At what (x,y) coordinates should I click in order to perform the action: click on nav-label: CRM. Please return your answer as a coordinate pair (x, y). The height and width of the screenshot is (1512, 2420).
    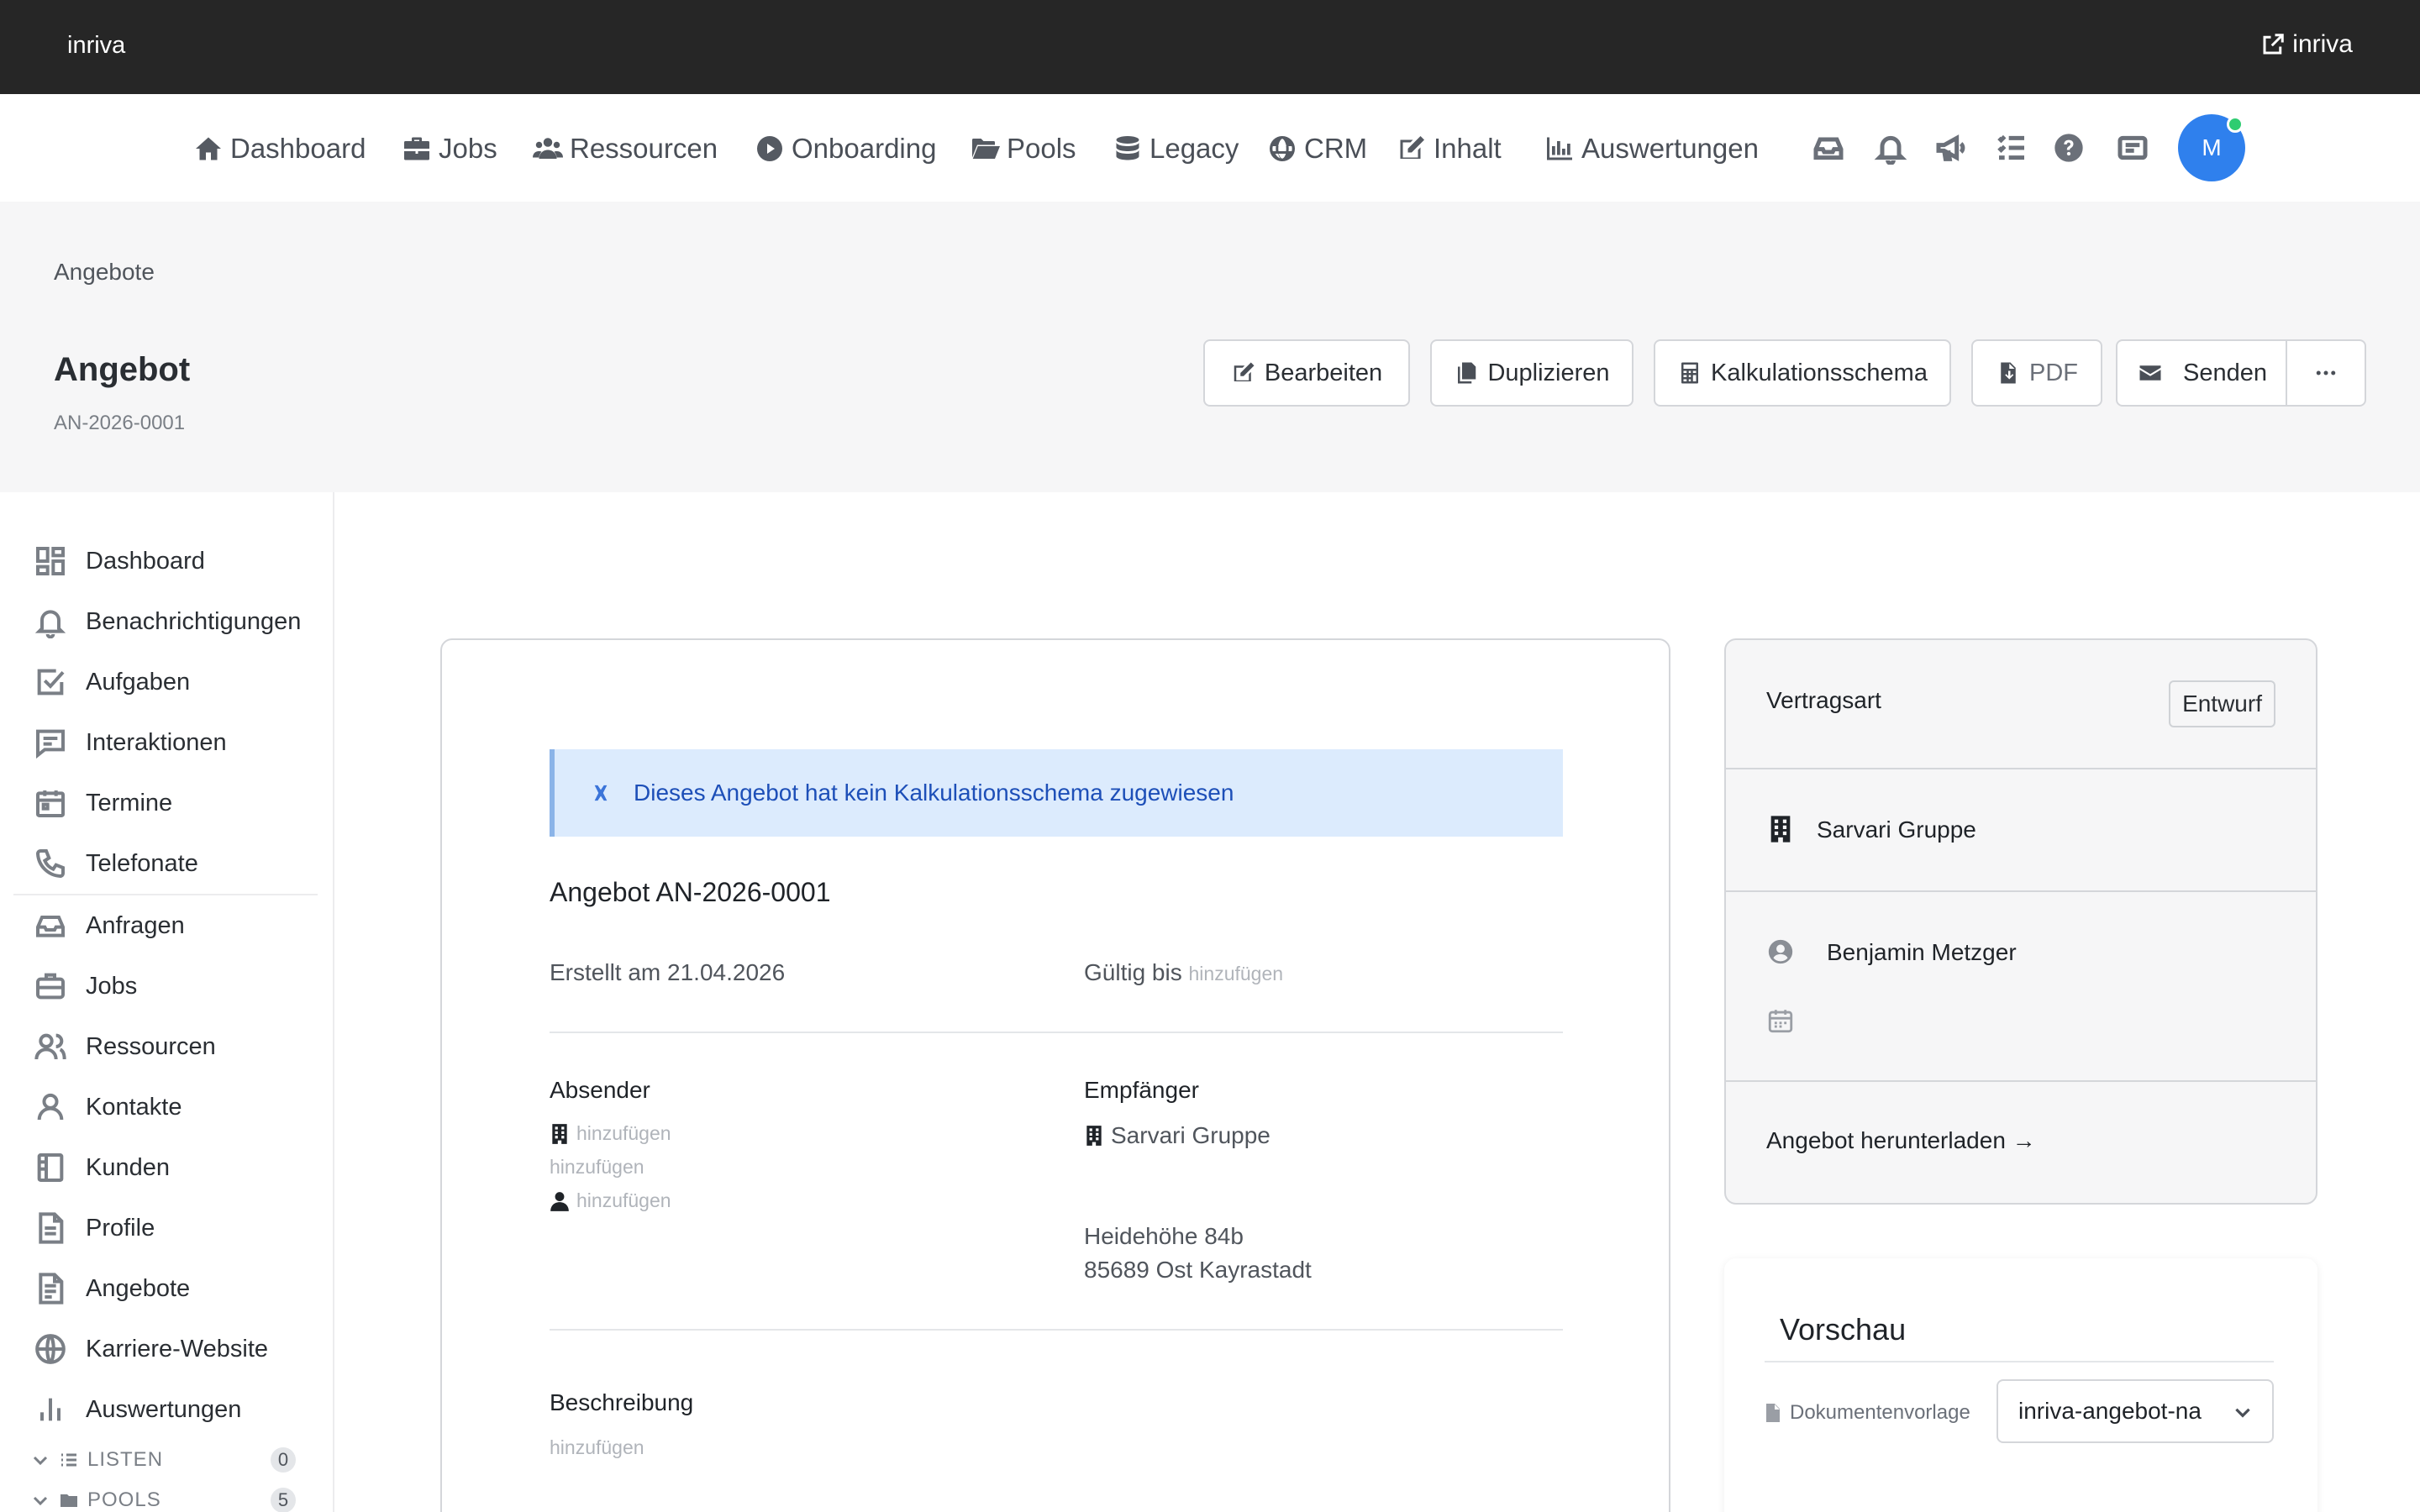
    Looking at the image, I should click on (1336, 148).